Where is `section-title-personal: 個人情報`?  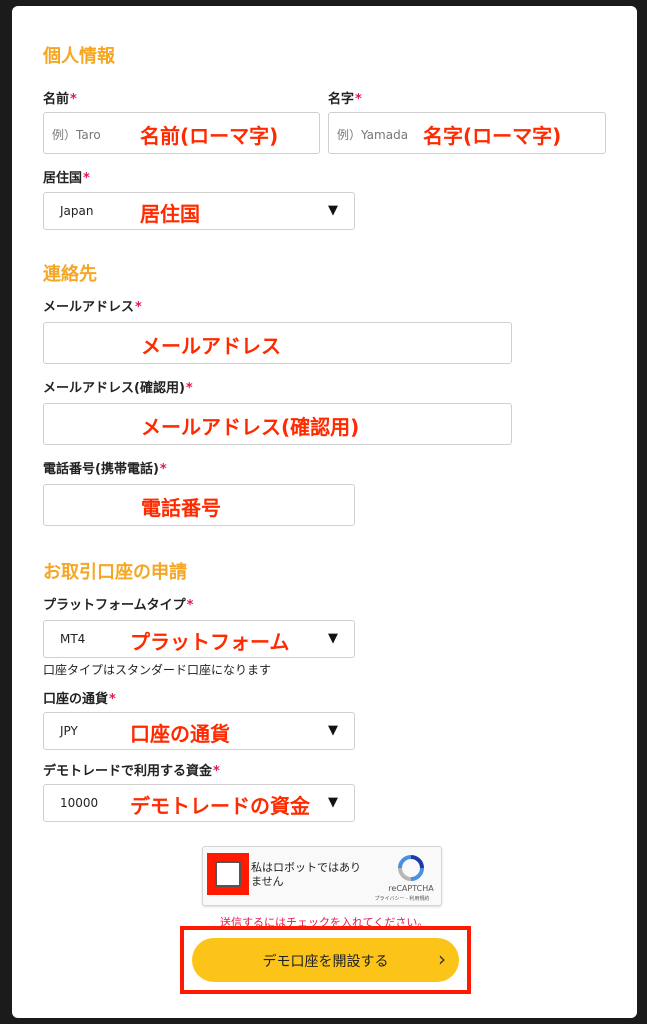
section-title-personal: 個人情報 is located at coordinates (79, 56).